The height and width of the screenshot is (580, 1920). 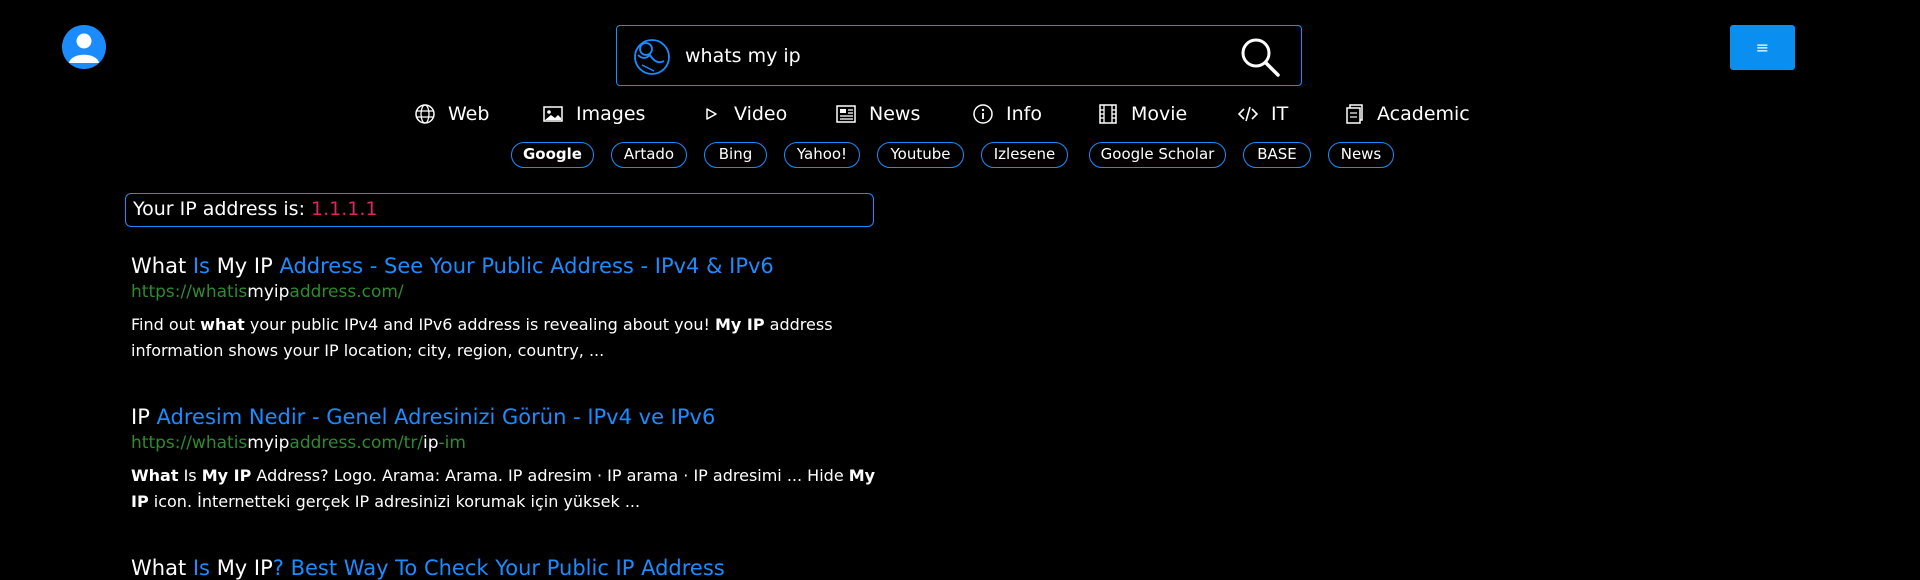 I want to click on url-text: -im, so click(x=452, y=443).